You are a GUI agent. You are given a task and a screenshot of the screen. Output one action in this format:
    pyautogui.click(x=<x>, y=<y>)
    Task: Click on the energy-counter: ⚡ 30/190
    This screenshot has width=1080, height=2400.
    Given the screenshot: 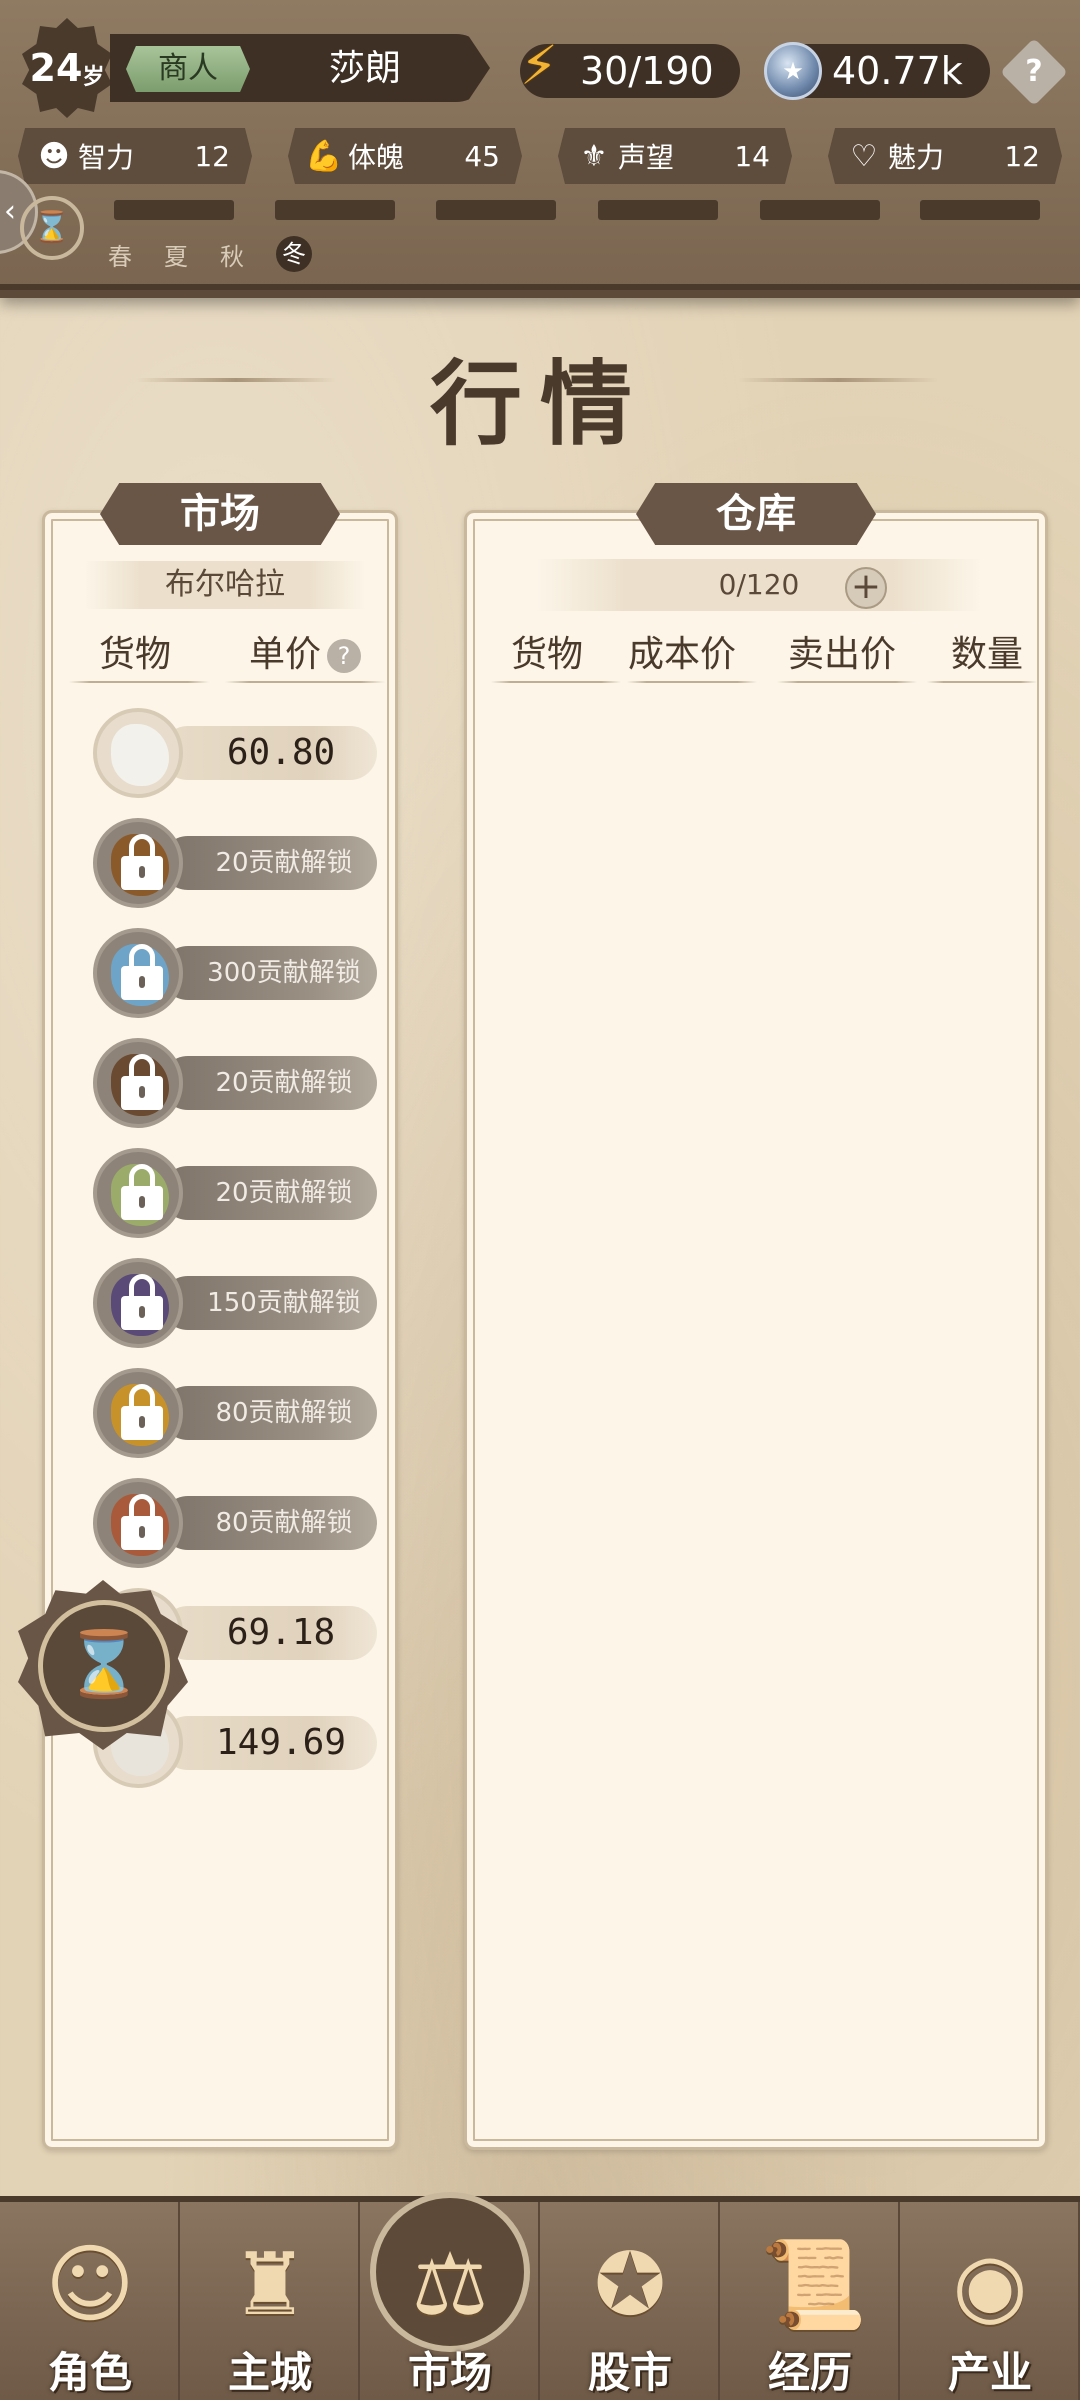 What is the action you would take?
    pyautogui.click(x=630, y=66)
    